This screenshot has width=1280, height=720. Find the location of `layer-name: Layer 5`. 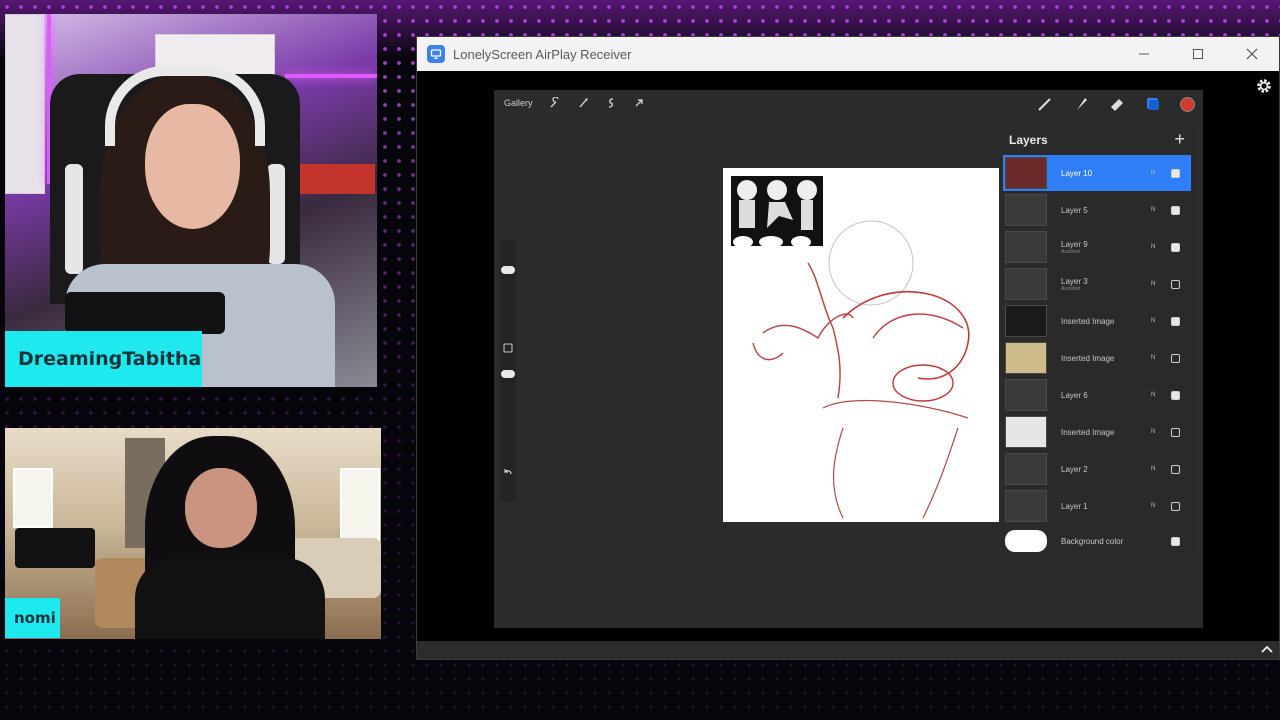

layer-name: Layer 5 is located at coordinates (1074, 210).